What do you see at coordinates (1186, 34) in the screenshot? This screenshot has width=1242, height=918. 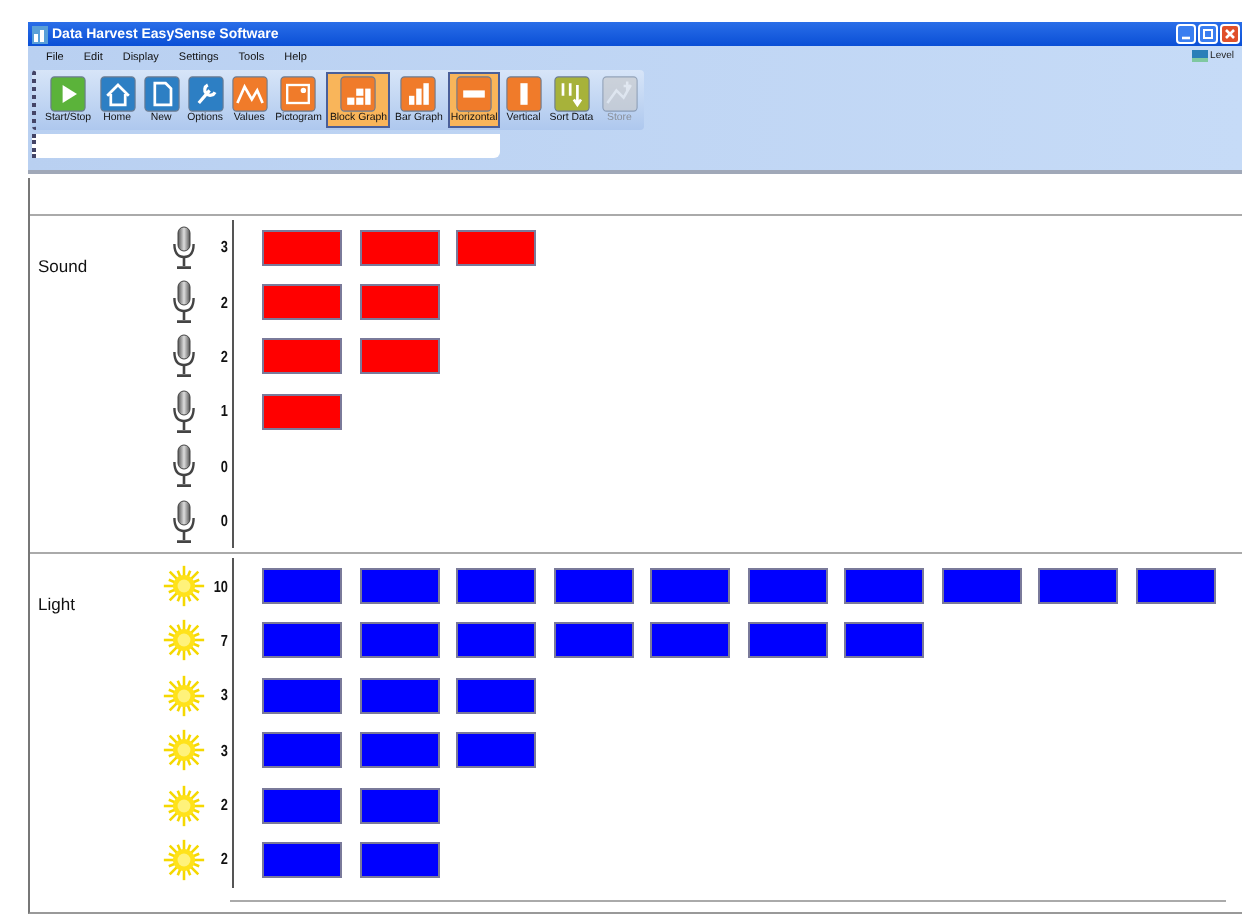 I see `minimize-button` at bounding box center [1186, 34].